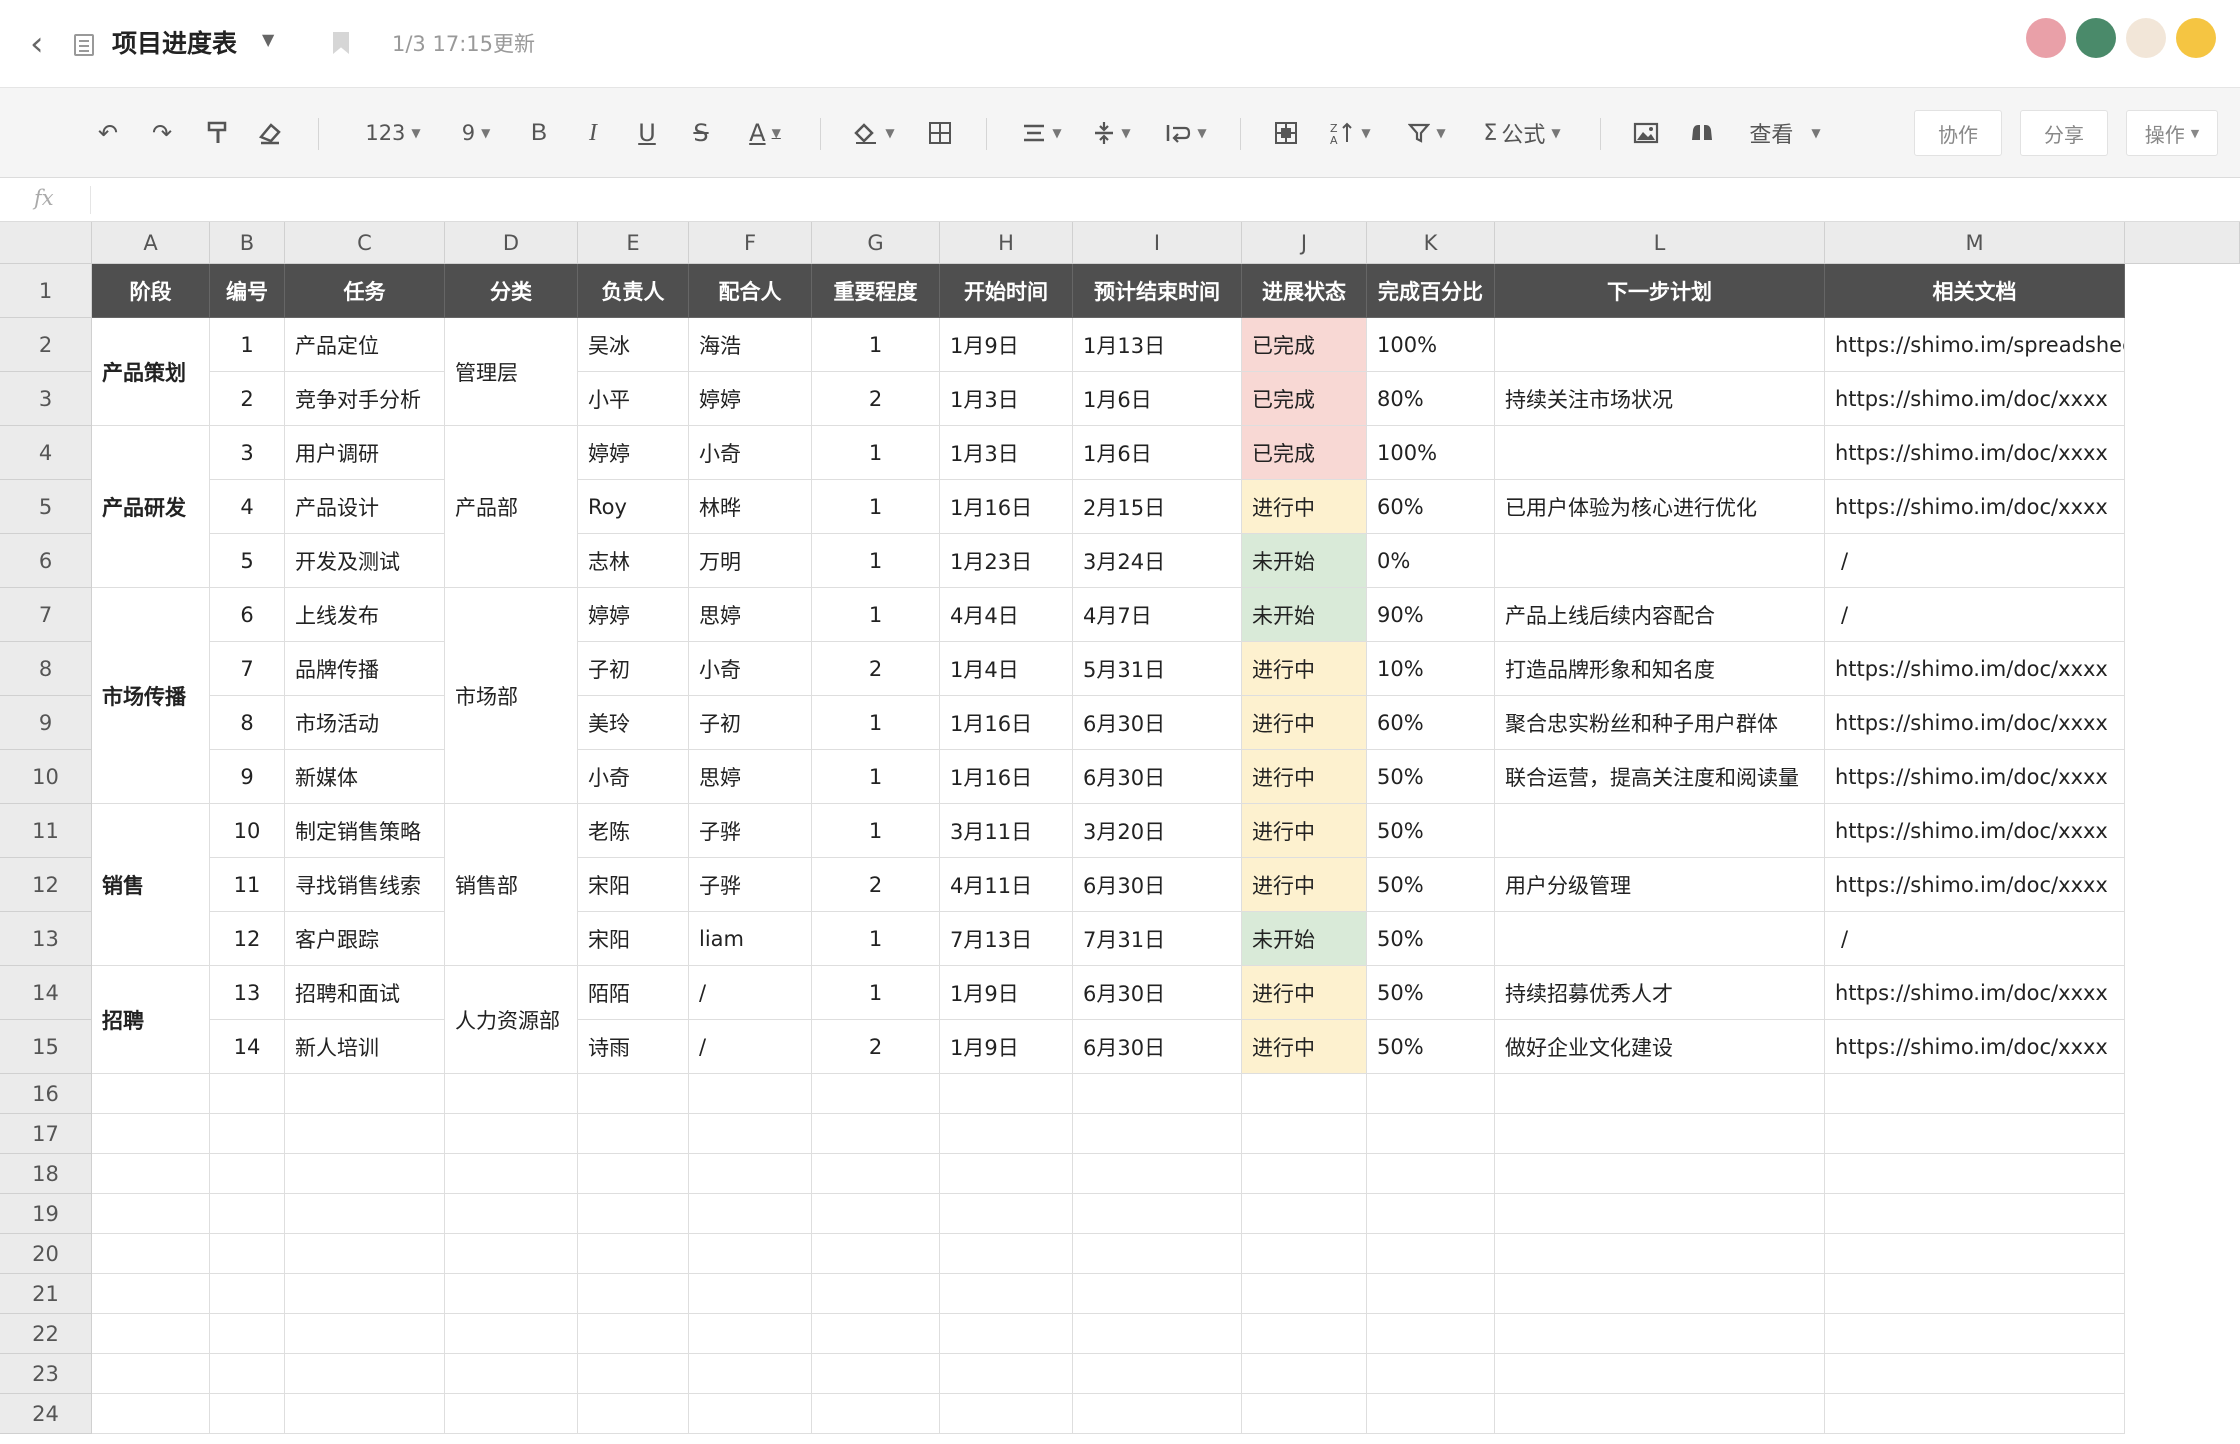 The width and height of the screenshot is (2240, 1444). Describe the element at coordinates (2146, 38) in the screenshot. I see `collaborator-avatar` at that location.